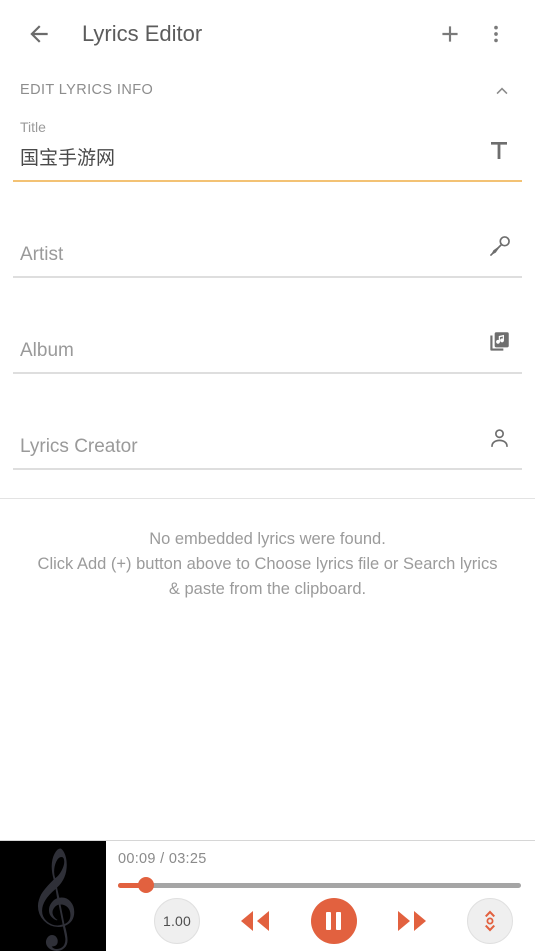  What do you see at coordinates (267, 469) in the screenshot?
I see `lyrics-creator-underline` at bounding box center [267, 469].